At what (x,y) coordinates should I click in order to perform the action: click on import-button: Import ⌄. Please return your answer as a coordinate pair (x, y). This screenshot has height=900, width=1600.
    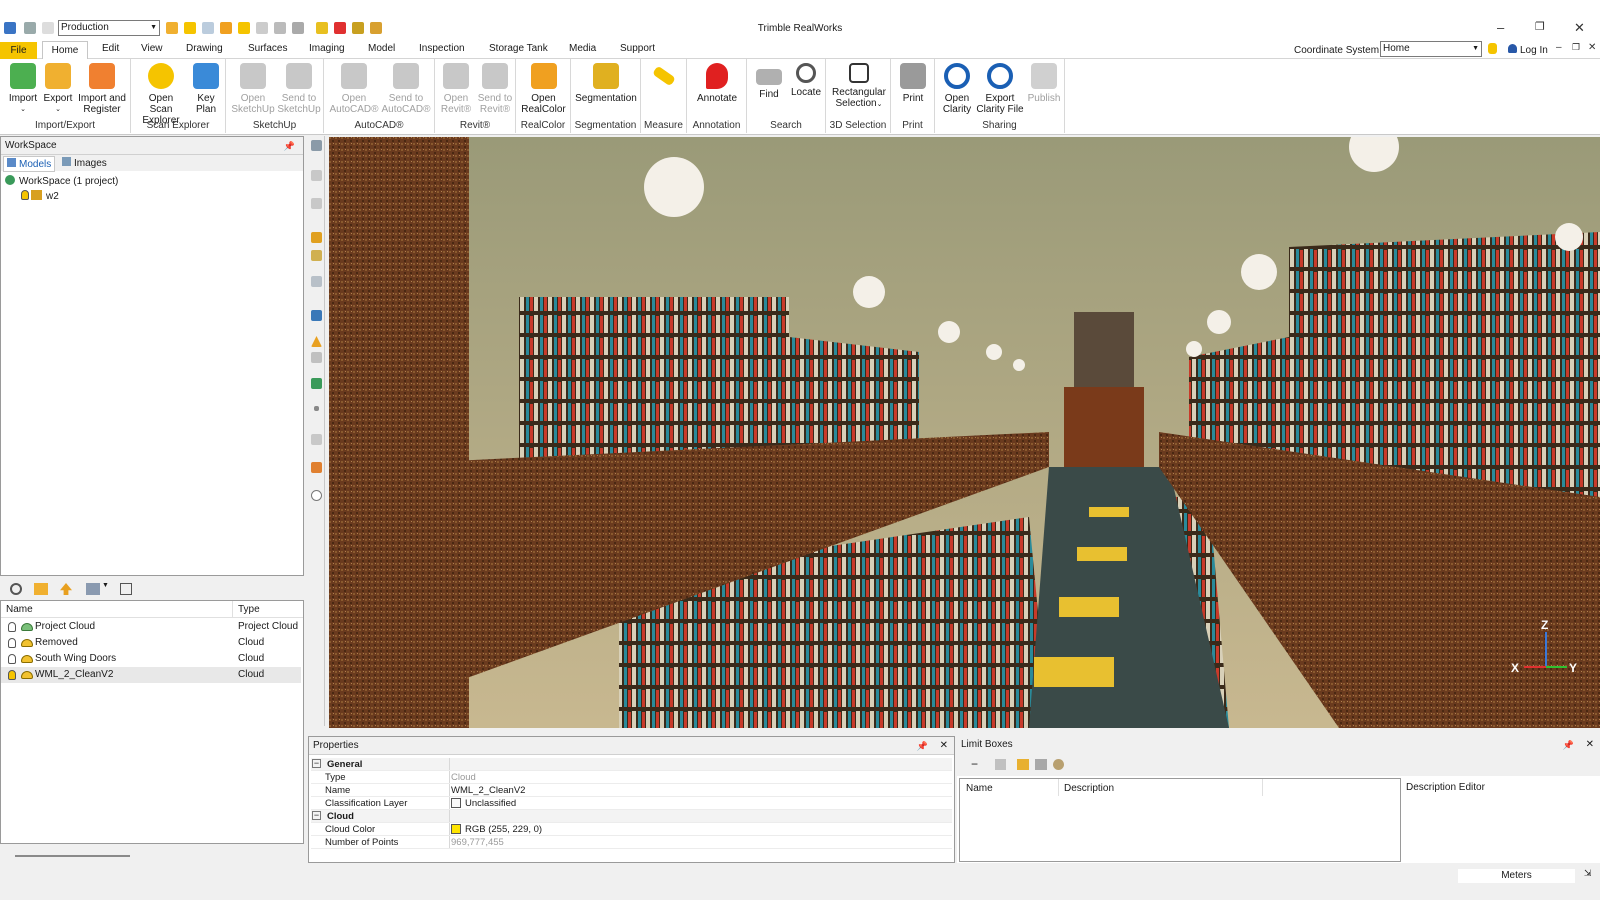
    Looking at the image, I should click on (23, 89).